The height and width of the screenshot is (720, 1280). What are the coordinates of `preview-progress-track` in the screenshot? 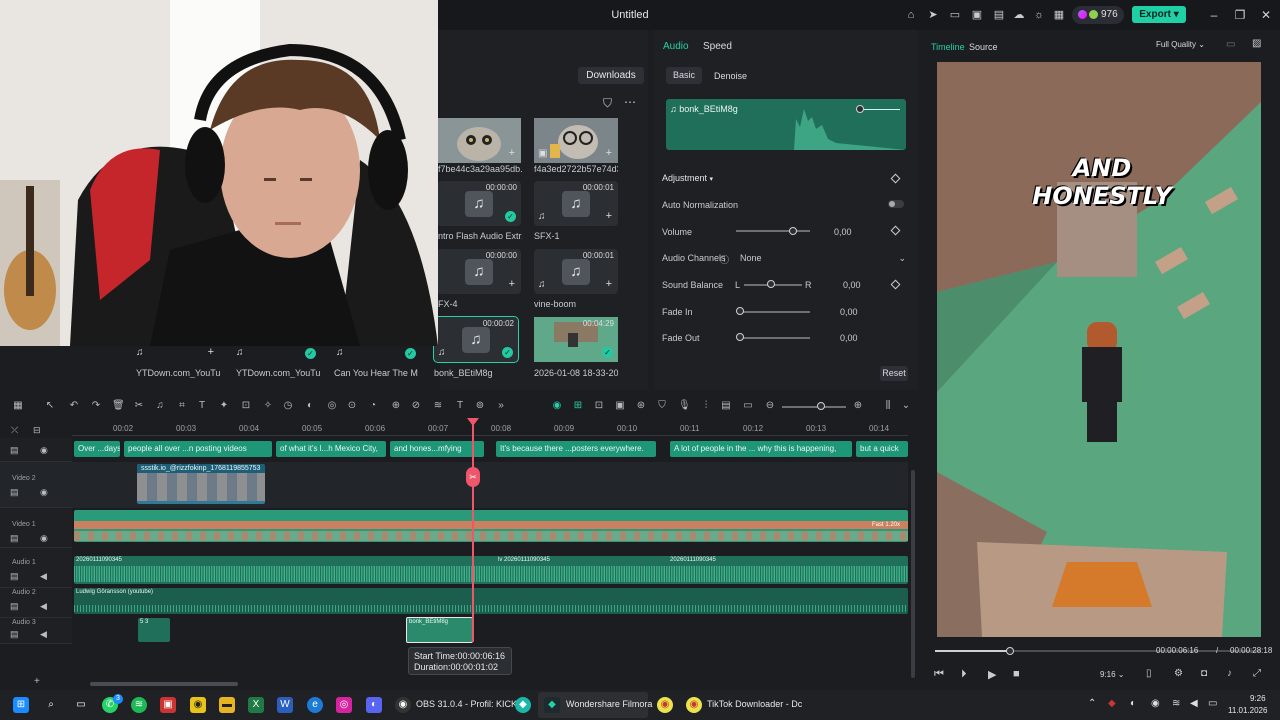 It's located at (1098, 651).